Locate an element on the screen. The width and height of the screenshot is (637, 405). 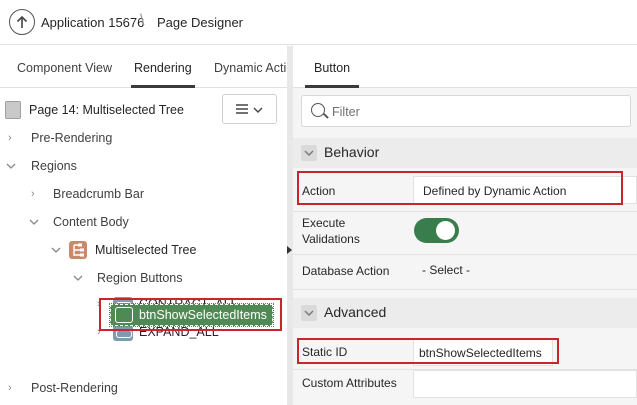
tree-label: Regions is located at coordinates (54, 166).